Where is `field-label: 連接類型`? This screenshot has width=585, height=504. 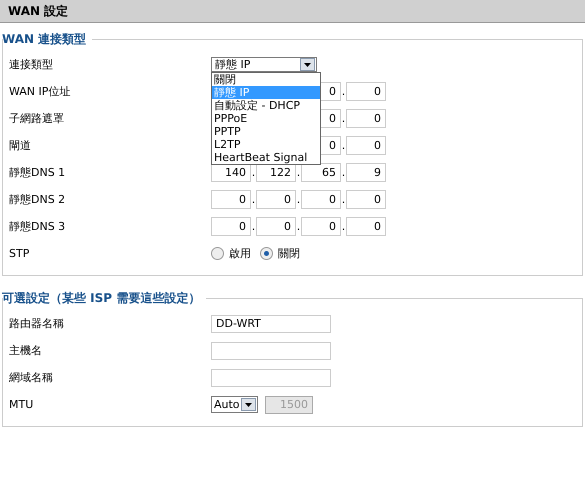
field-label: 連接類型 is located at coordinates (31, 64).